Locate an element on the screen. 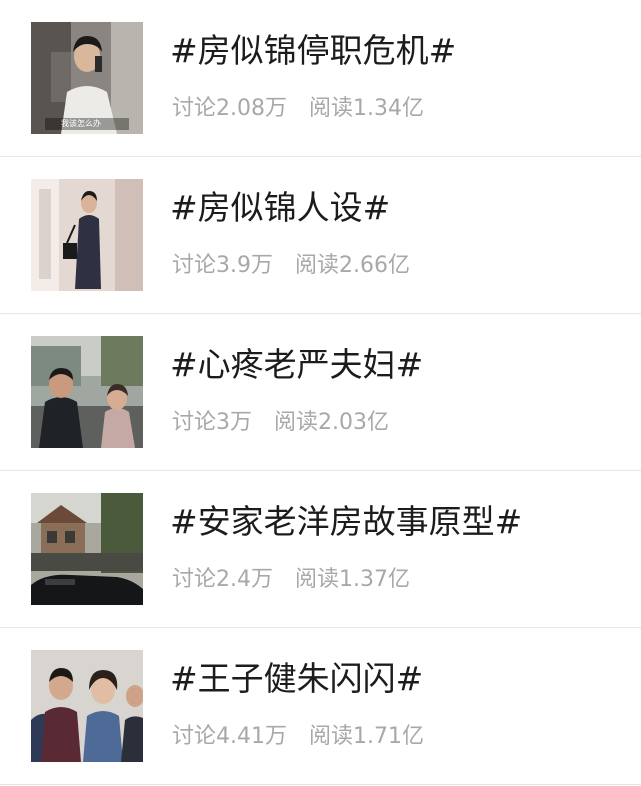 This screenshot has height=786, width=641. discuss-count: 讨论2.08万 is located at coordinates (229, 108).